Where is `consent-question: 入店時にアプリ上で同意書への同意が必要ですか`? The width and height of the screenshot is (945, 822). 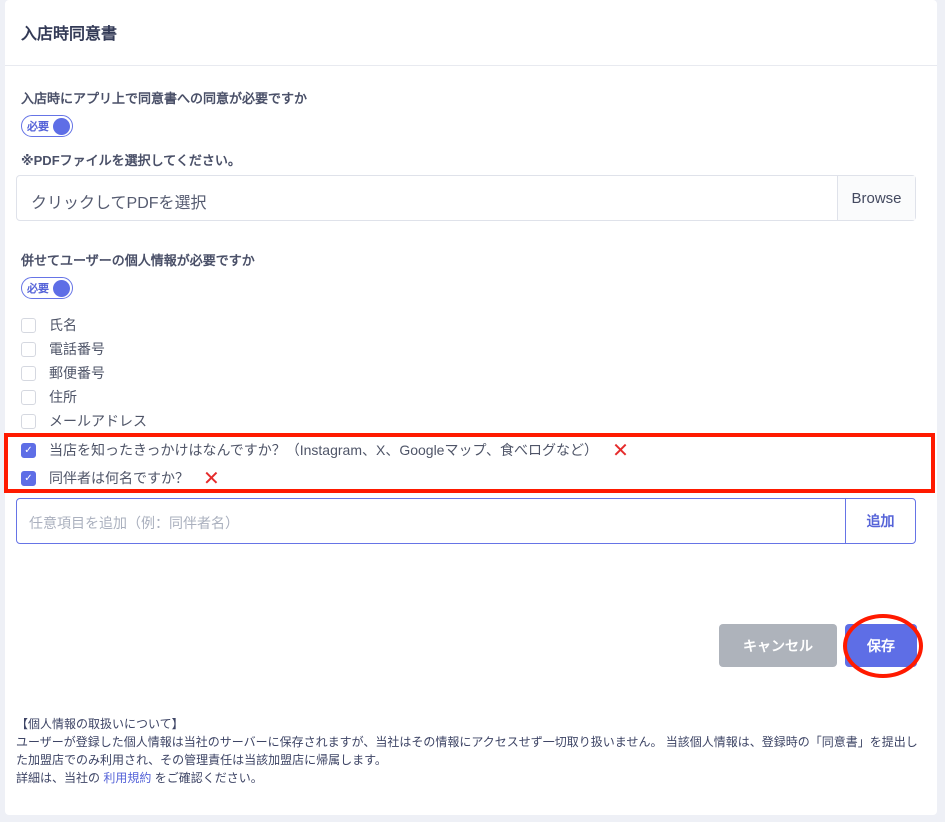
consent-question: 入店時にアプリ上で同意書への同意が必要ですか is located at coordinates (164, 98).